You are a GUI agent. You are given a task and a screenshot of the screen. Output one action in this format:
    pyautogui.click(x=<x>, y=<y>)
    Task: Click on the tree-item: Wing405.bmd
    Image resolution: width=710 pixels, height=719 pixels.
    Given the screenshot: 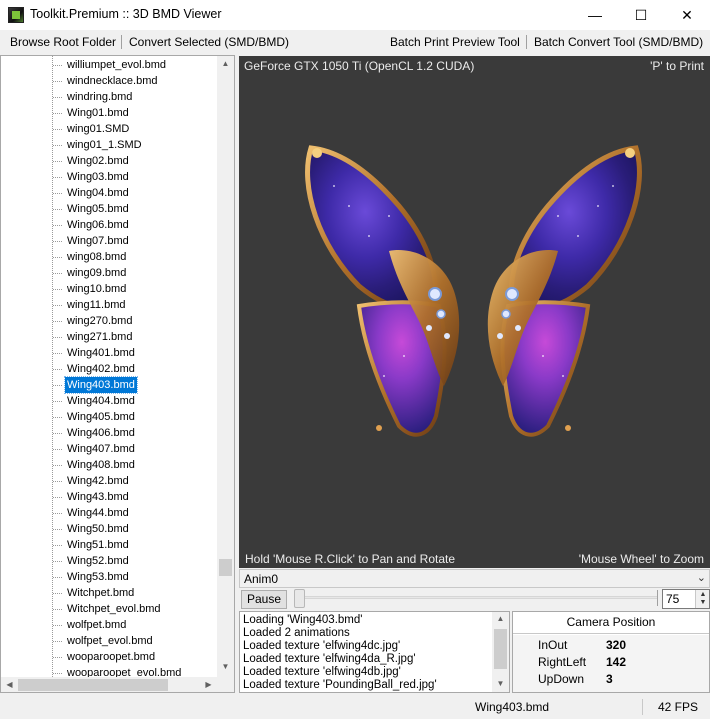 What is the action you would take?
    pyautogui.click(x=101, y=417)
    